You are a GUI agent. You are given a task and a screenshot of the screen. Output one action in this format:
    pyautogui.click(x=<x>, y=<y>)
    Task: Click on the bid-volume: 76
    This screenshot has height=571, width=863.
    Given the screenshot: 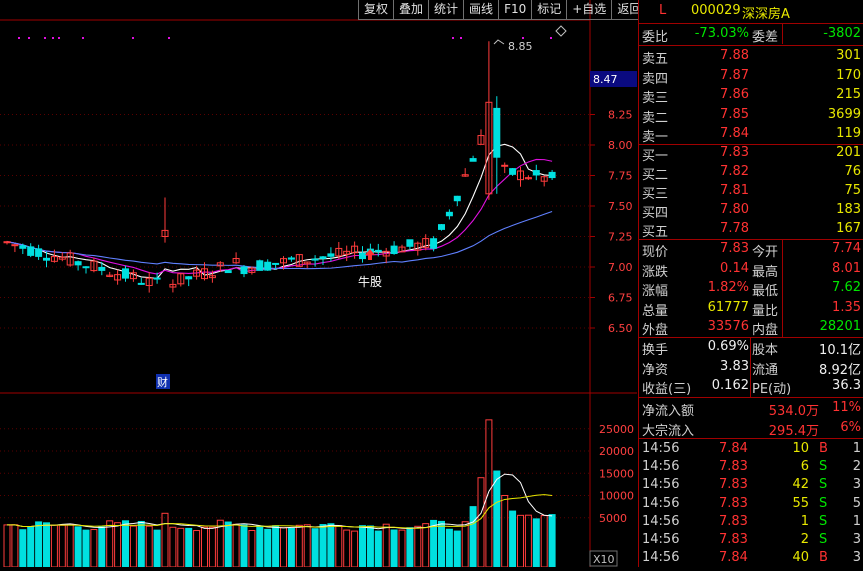 What is the action you would take?
    pyautogui.click(x=852, y=171)
    